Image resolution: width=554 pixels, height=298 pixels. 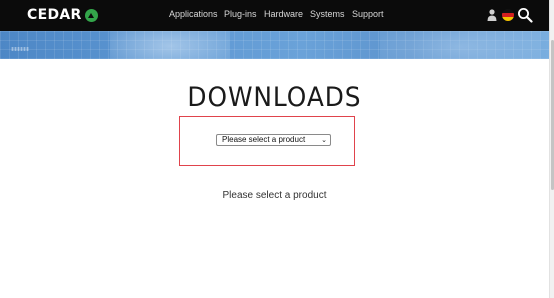 I want to click on page-title: DOWNLOADS, so click(x=274, y=97).